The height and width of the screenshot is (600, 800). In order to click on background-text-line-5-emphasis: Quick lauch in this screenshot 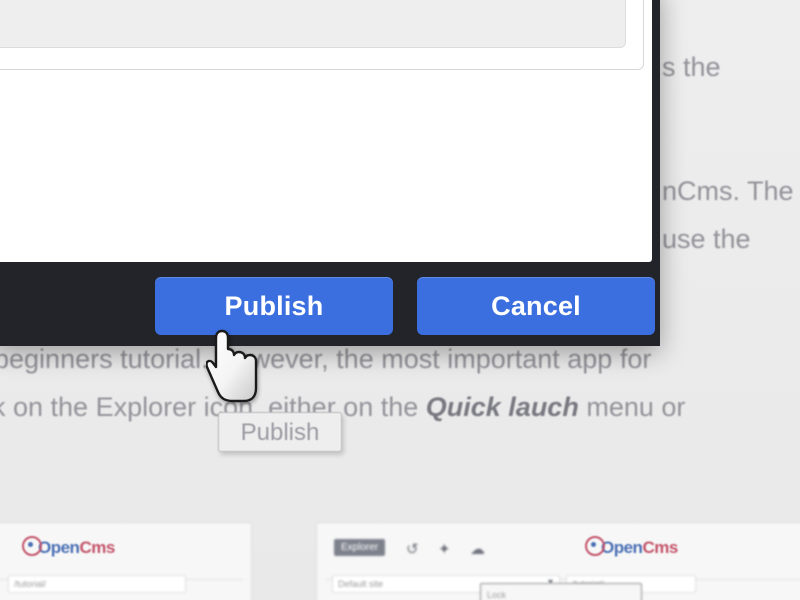, I will do `click(502, 407)`.